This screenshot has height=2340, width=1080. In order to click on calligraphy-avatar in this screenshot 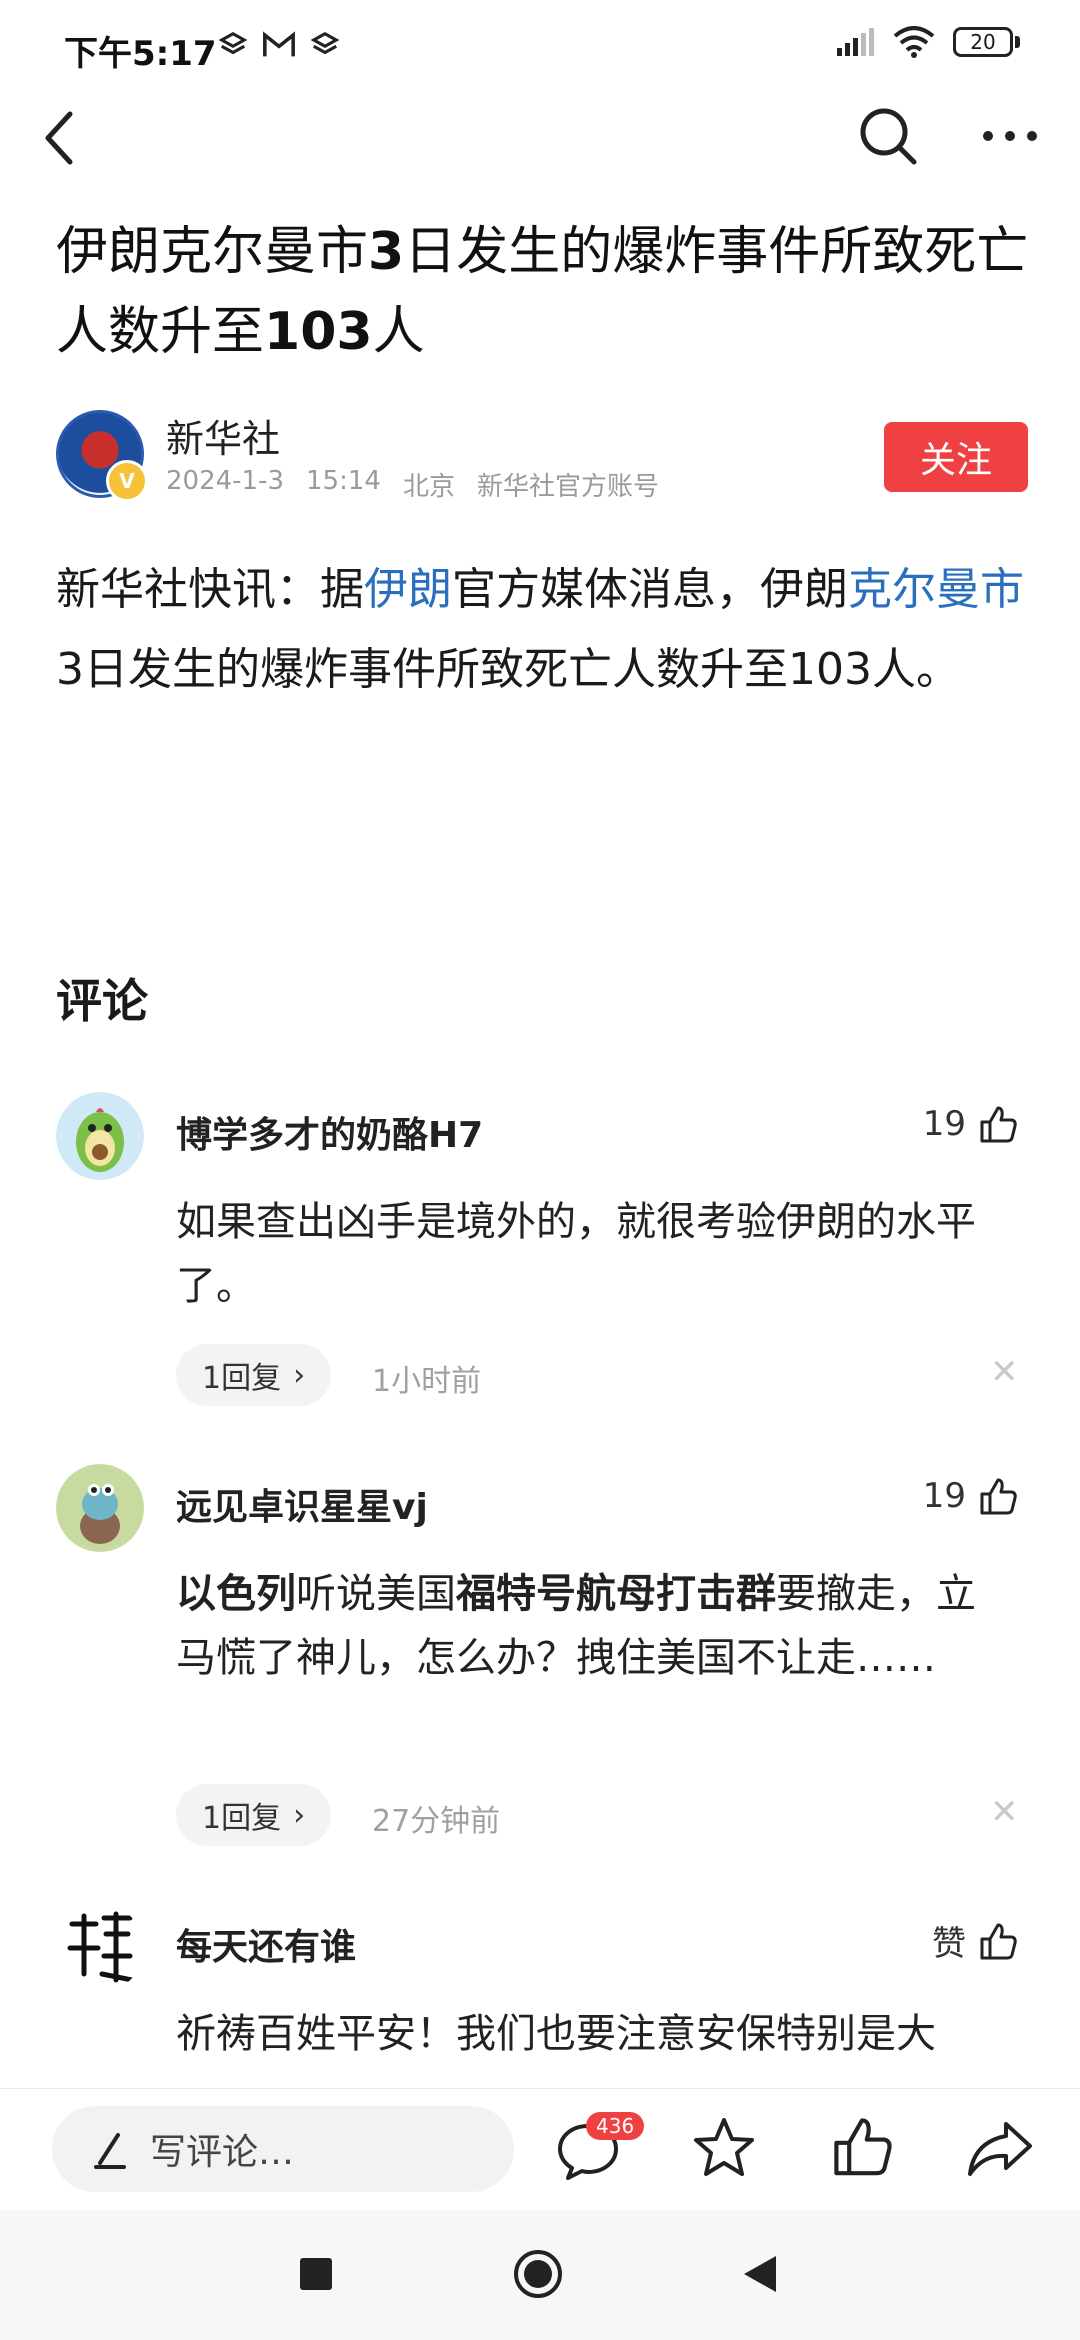, I will do `click(100, 1948)`.